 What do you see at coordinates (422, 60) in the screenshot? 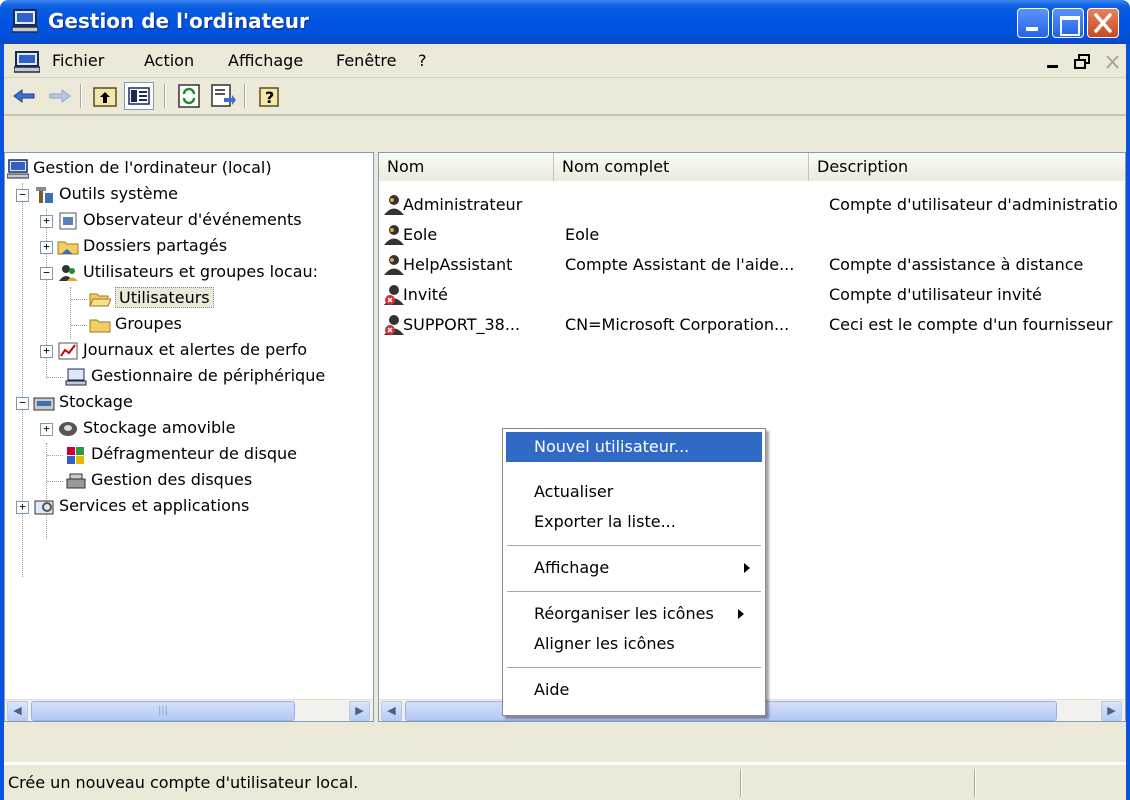
I see `menu-help: ?` at bounding box center [422, 60].